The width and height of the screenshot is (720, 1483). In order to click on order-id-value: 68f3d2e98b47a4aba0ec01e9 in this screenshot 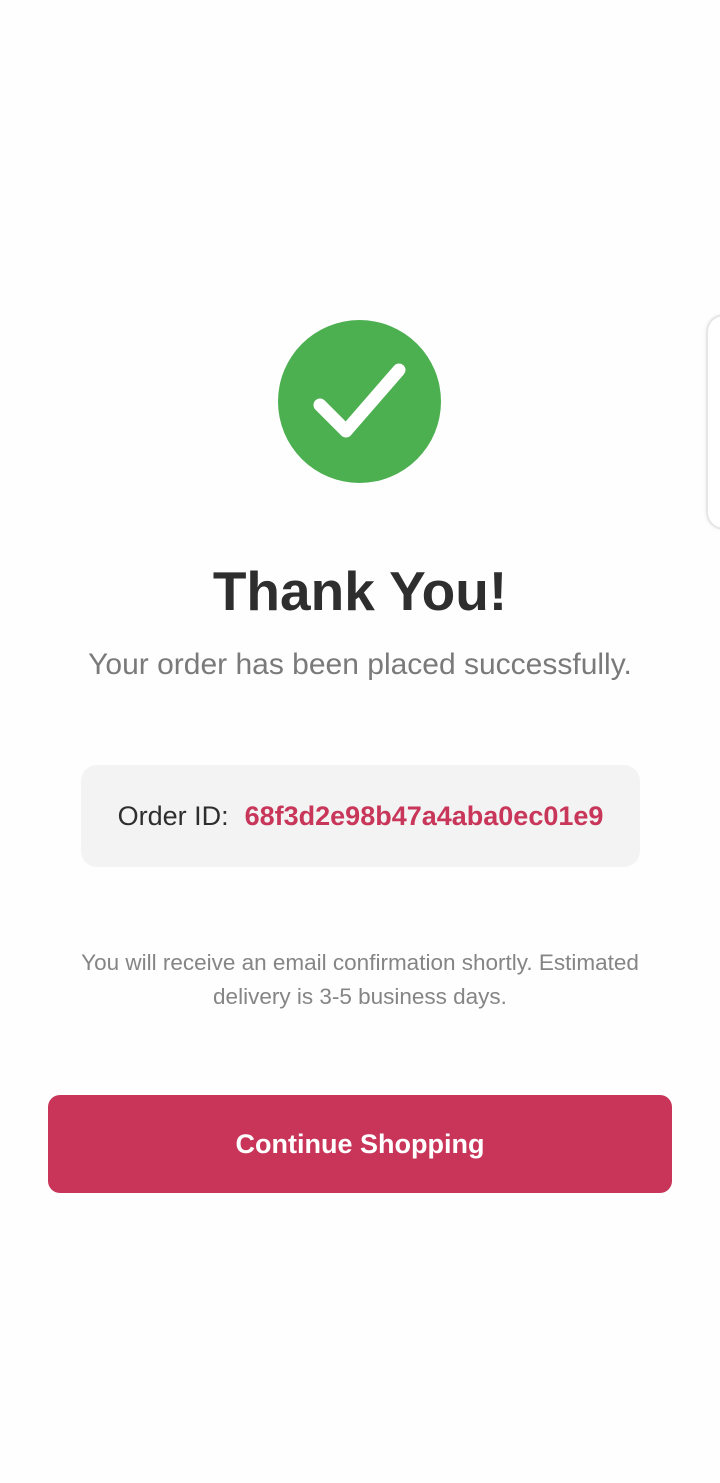, I will do `click(424, 815)`.